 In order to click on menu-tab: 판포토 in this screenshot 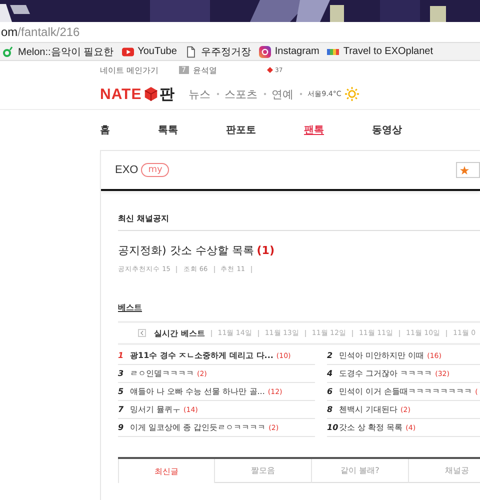, I will do `click(241, 130)`.